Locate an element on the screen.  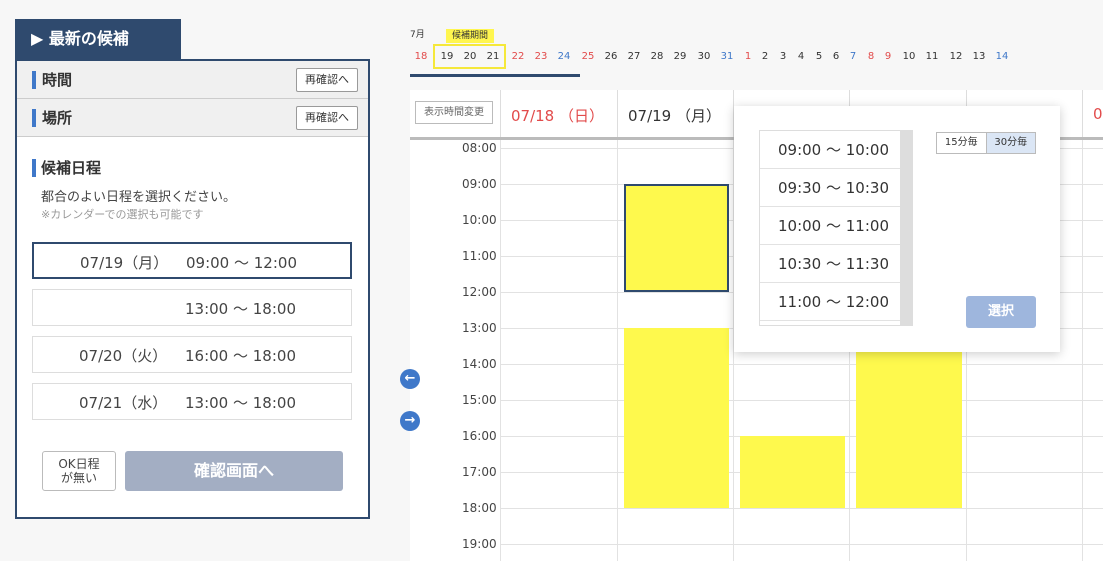
hour-label: 12:00 is located at coordinates (479, 292).